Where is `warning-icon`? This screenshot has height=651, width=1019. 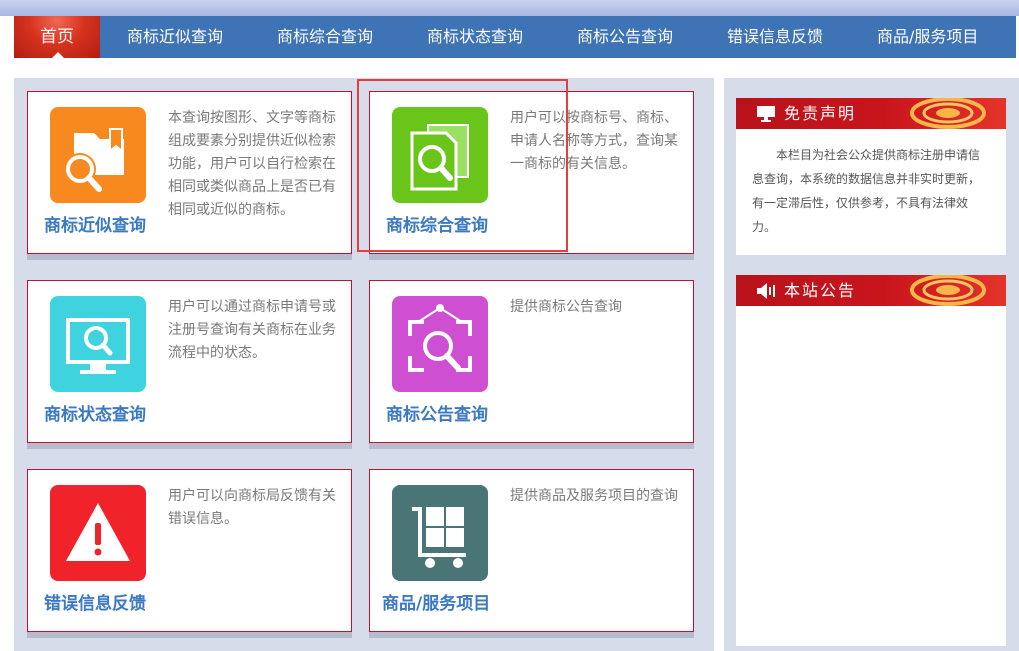
warning-icon is located at coordinates (98, 533).